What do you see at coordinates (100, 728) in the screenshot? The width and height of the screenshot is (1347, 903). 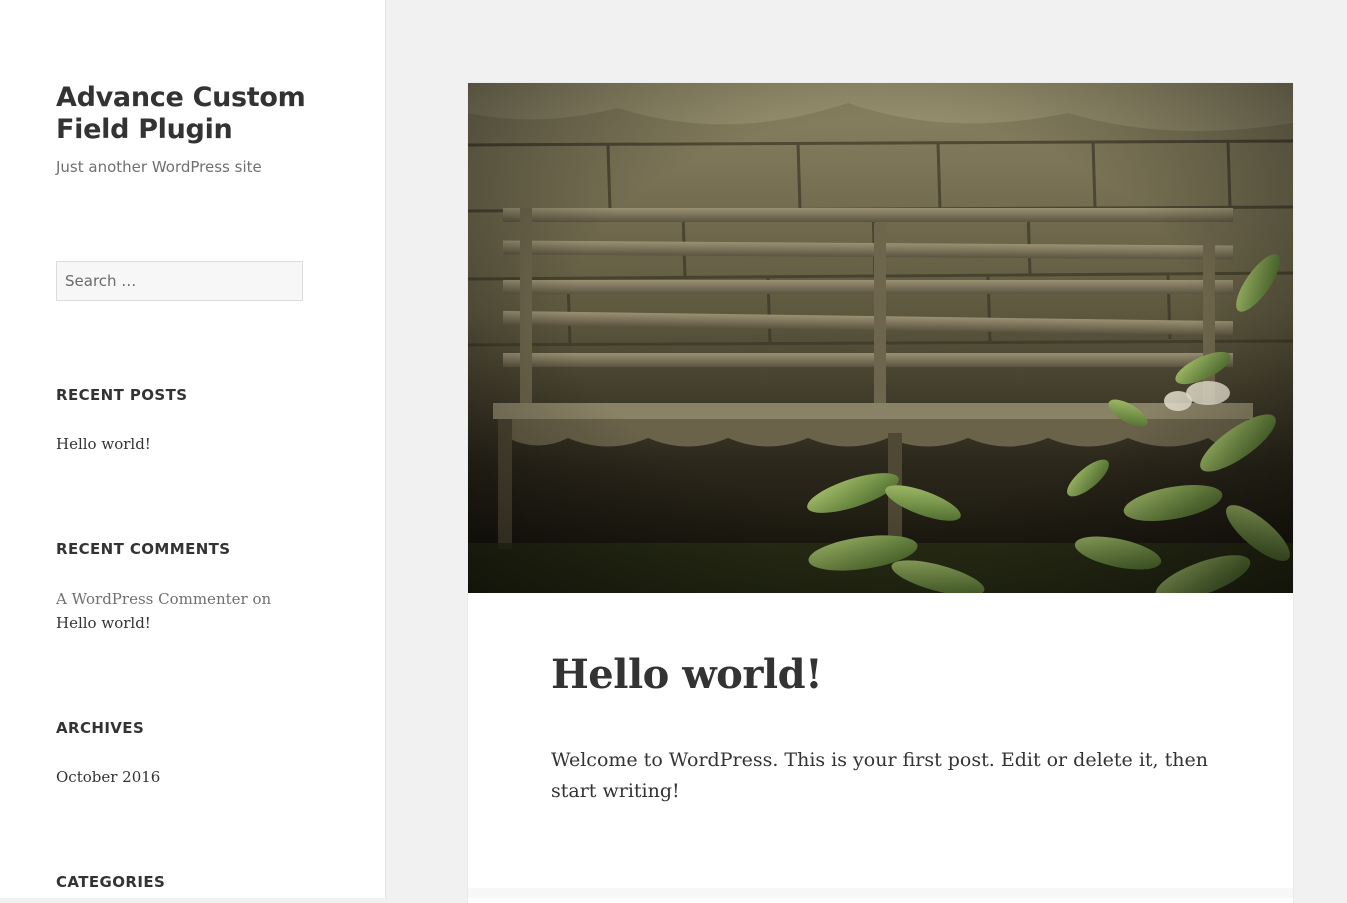 I see `archives-heading: Archives` at bounding box center [100, 728].